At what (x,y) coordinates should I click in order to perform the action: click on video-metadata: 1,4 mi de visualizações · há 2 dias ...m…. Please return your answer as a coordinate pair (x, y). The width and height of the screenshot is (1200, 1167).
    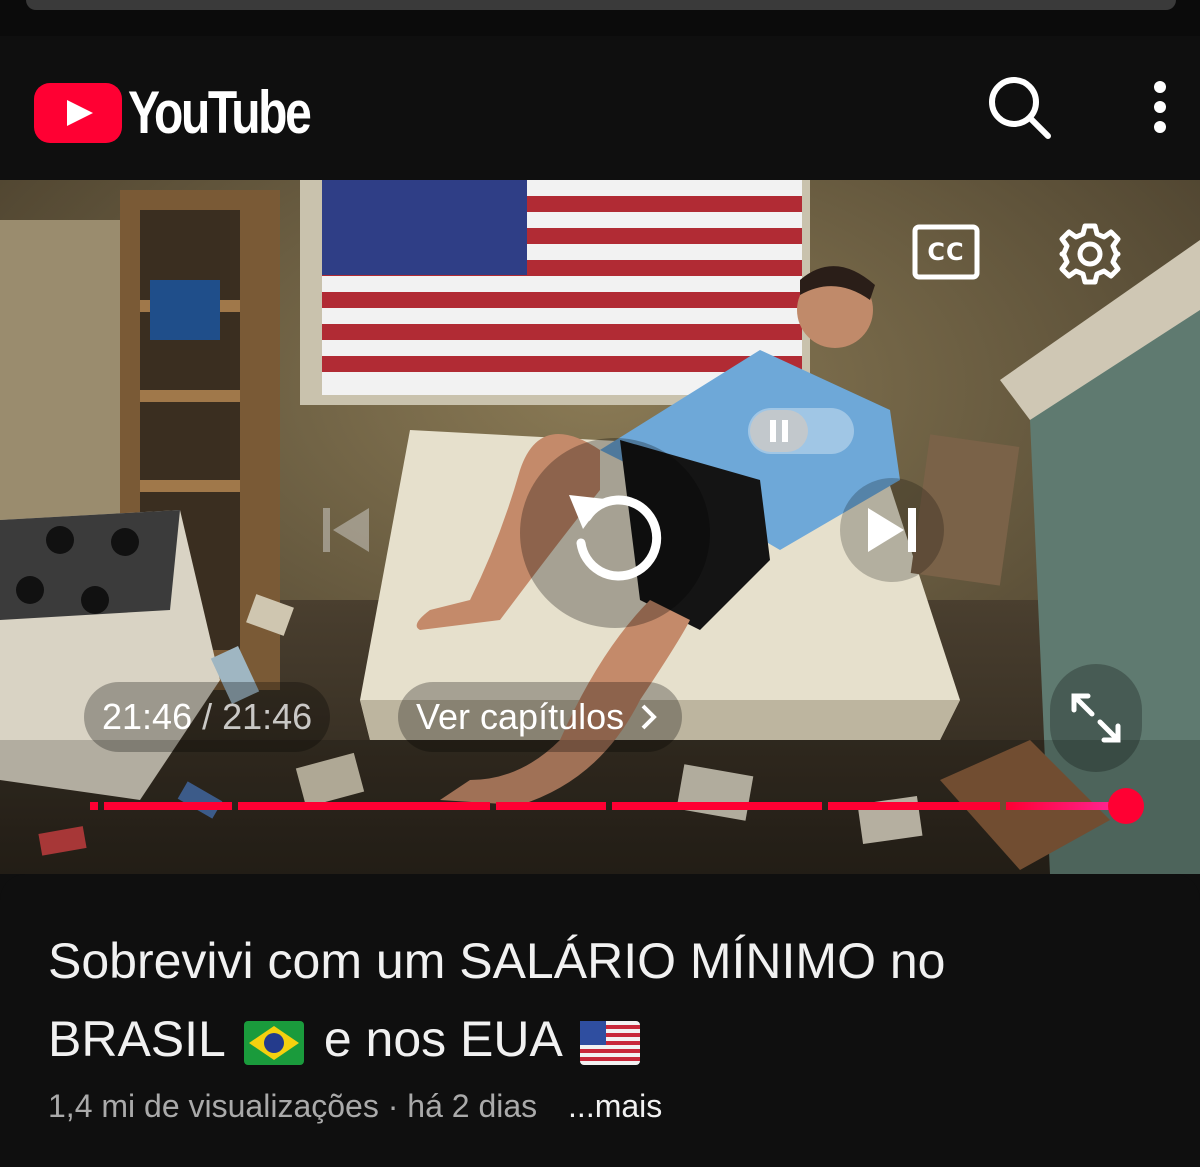
    Looking at the image, I should click on (355, 1106).